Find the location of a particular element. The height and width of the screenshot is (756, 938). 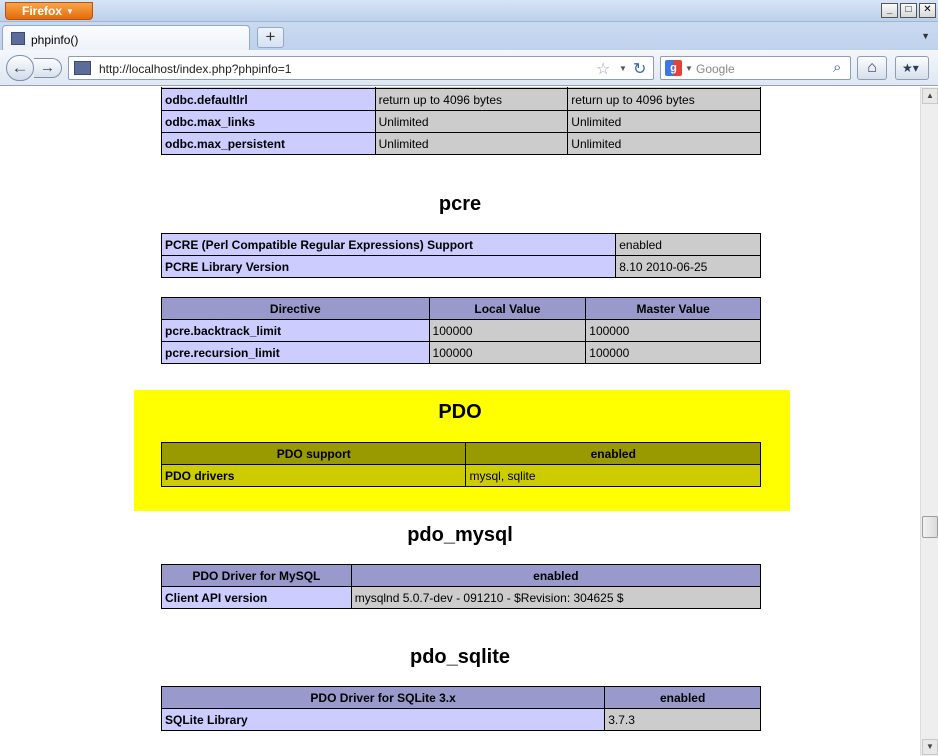

new-tab-button: + is located at coordinates (270, 37).